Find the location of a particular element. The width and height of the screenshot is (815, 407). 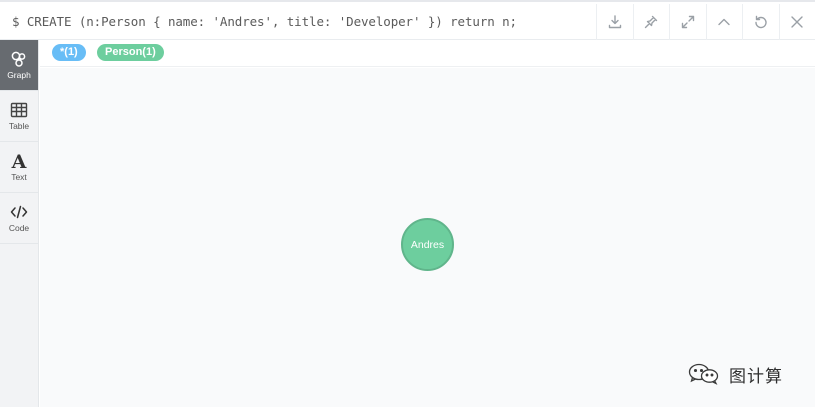

watermark-text: 图计算 is located at coordinates (756, 376).